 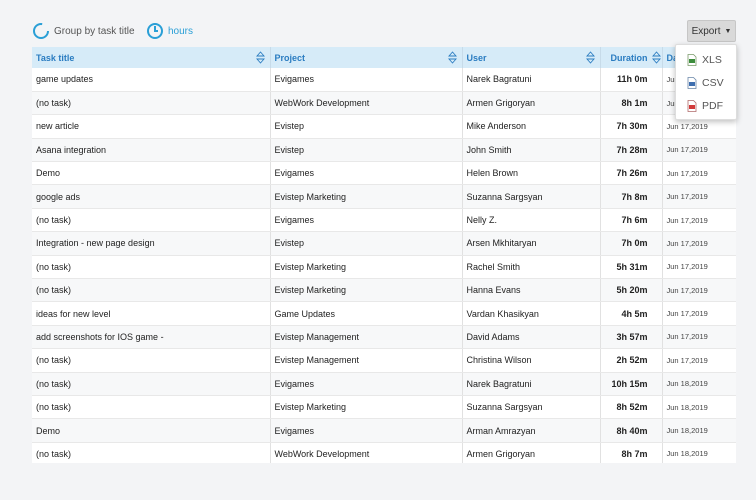 What do you see at coordinates (631, 384) in the screenshot?
I see `cell-duration: 10h 15m` at bounding box center [631, 384].